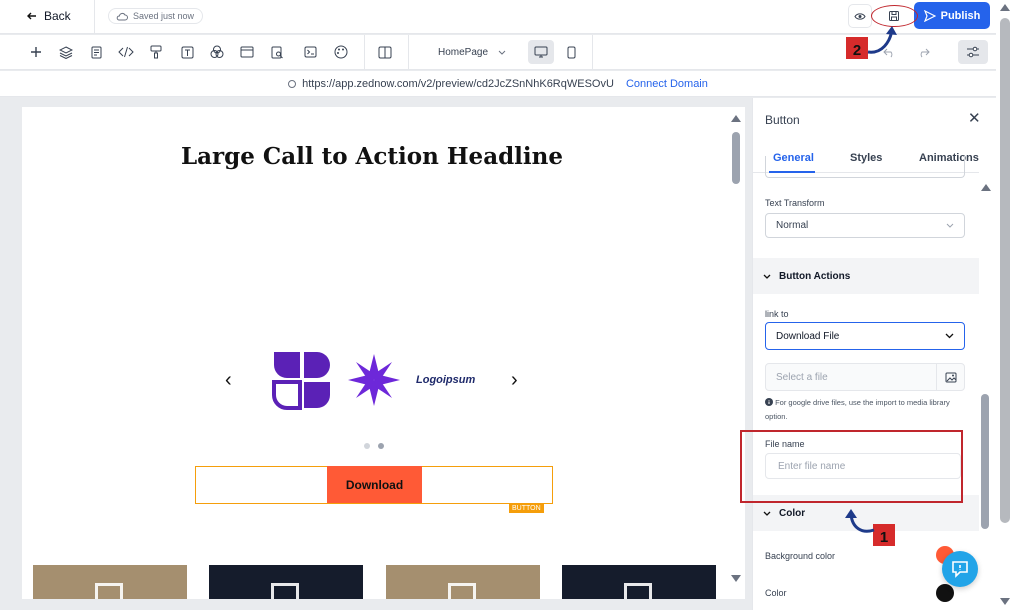 The image size is (1024, 610). What do you see at coordinates (737, 353) in the screenshot?
I see `canvas-scrollbar` at bounding box center [737, 353].